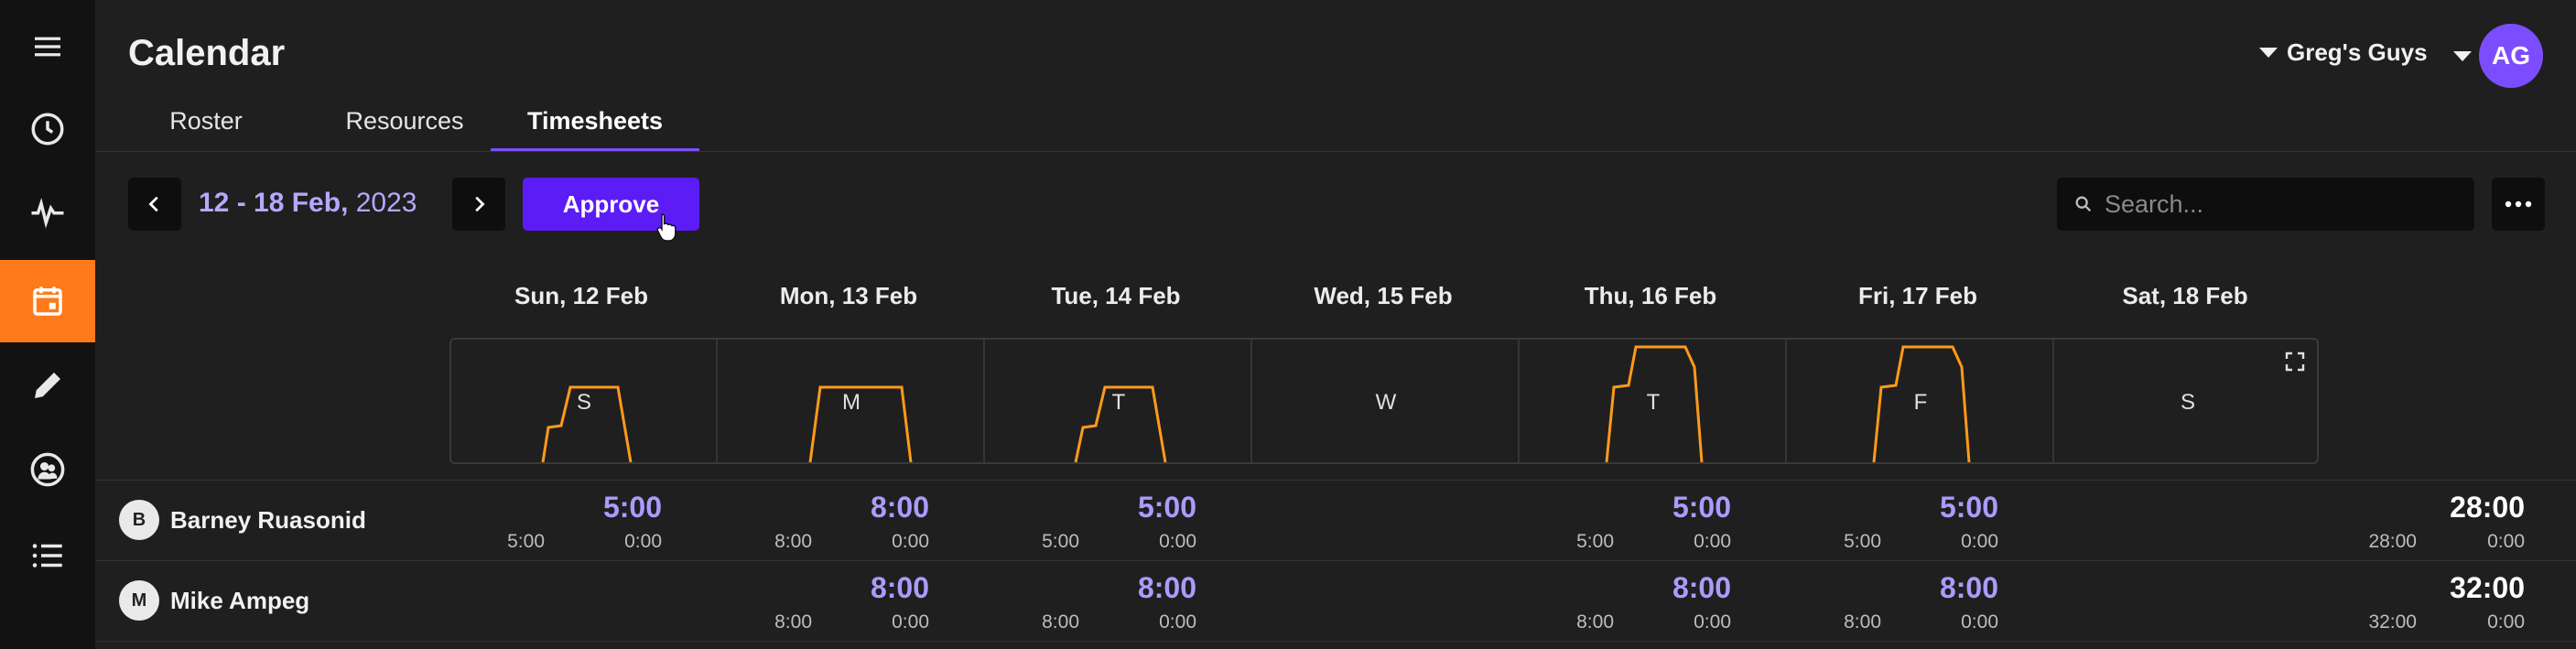 Image resolution: width=2576 pixels, height=649 pixels. I want to click on employee-barney: B Barney Ruasonid, so click(243, 520).